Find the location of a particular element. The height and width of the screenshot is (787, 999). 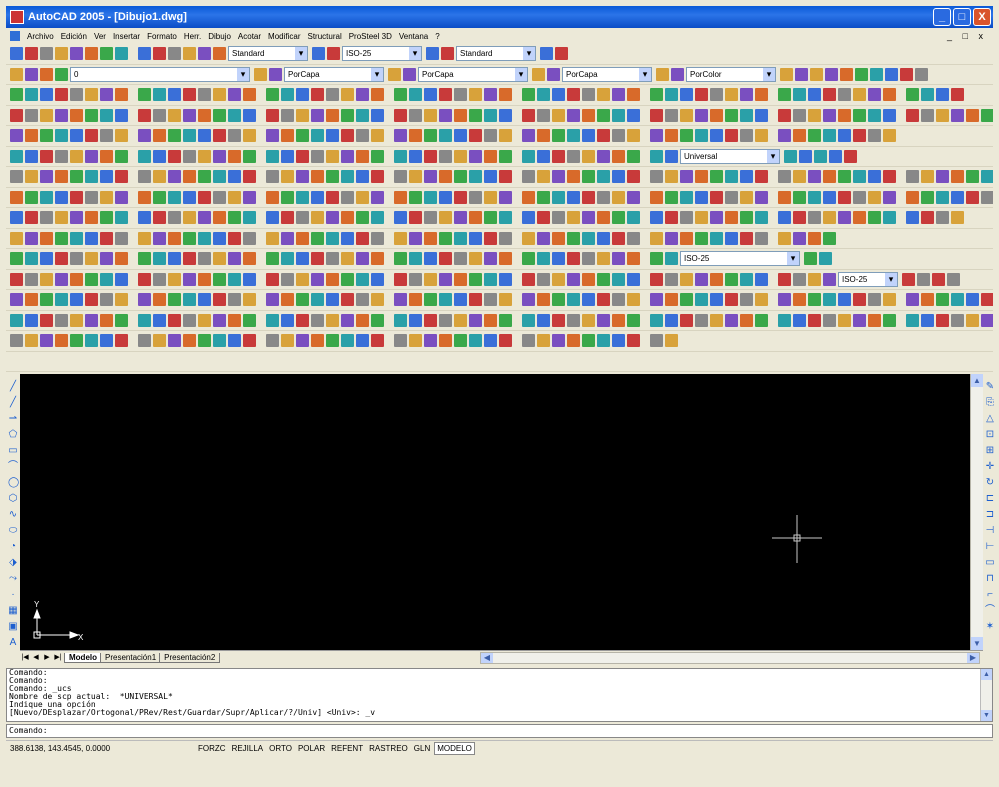

menu-modificar: Modificar is located at coordinates (284, 36).